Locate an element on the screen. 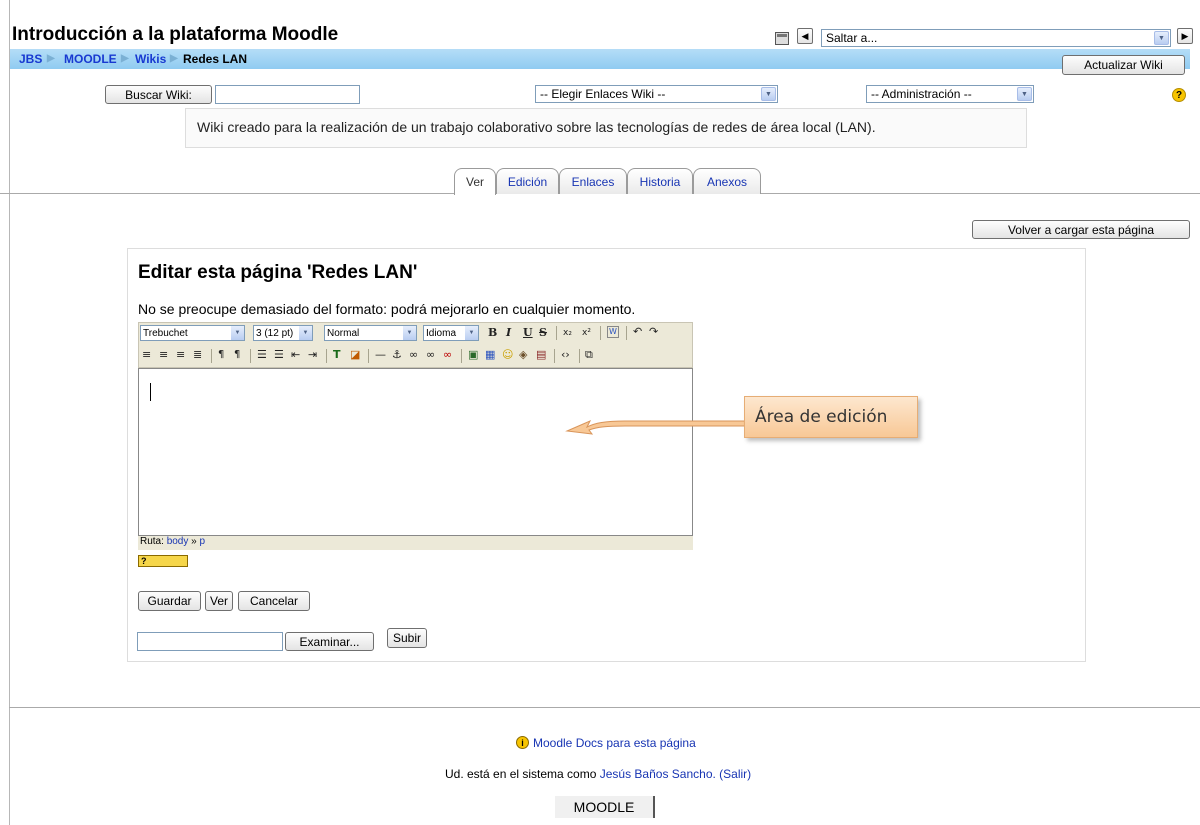 This screenshot has width=1200, height=825. ordered-list-icon: ☰ is located at coordinates (262, 355).